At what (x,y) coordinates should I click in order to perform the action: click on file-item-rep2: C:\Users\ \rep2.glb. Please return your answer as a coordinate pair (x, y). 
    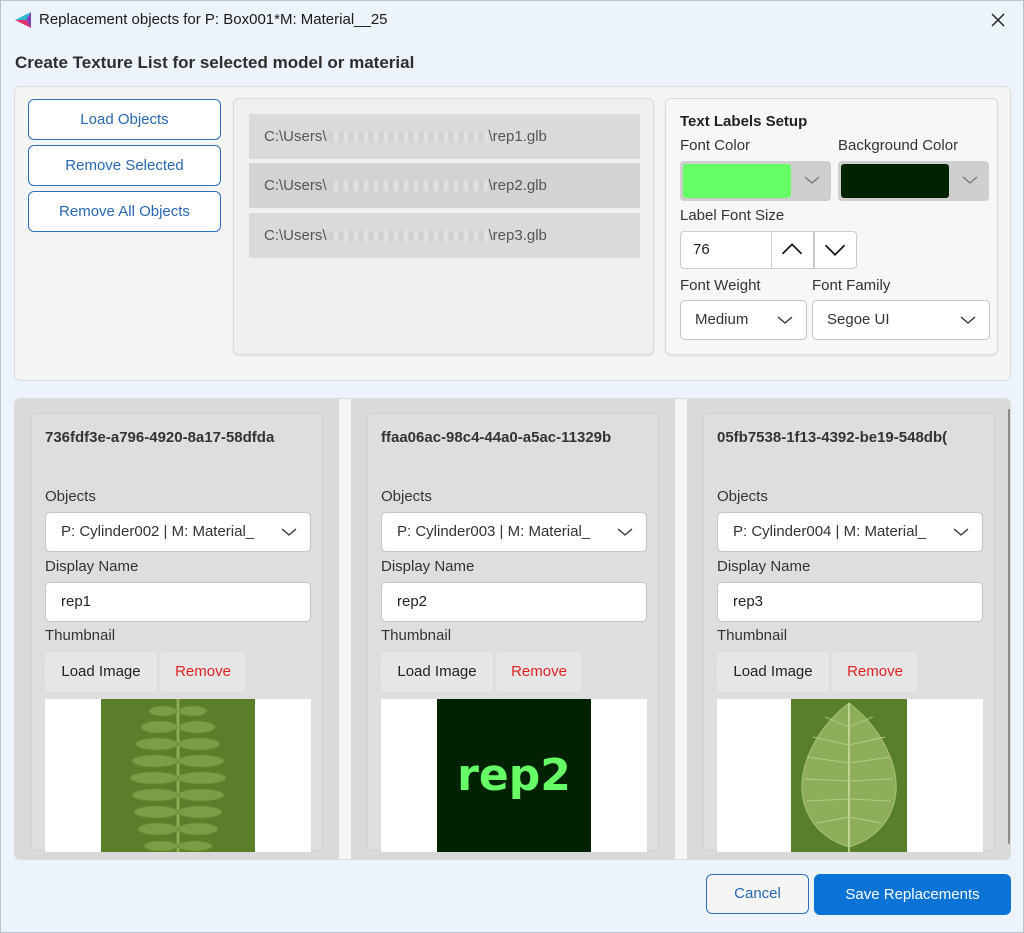
    Looking at the image, I should click on (444, 185).